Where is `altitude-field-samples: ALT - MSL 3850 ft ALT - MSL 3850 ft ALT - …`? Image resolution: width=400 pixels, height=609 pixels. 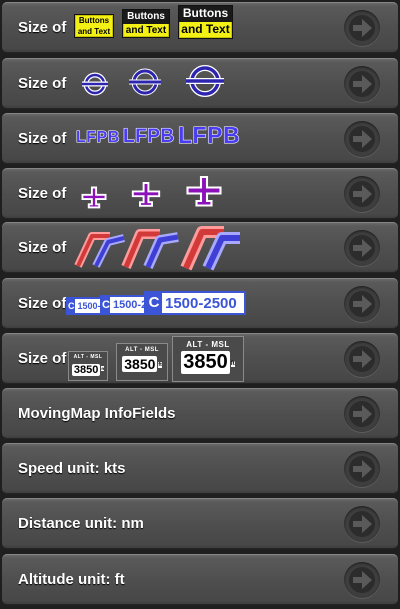
altitude-field-samples: ALT - MSL 3850 ft ALT - MSL 3850 ft ALT - … is located at coordinates (167, 358).